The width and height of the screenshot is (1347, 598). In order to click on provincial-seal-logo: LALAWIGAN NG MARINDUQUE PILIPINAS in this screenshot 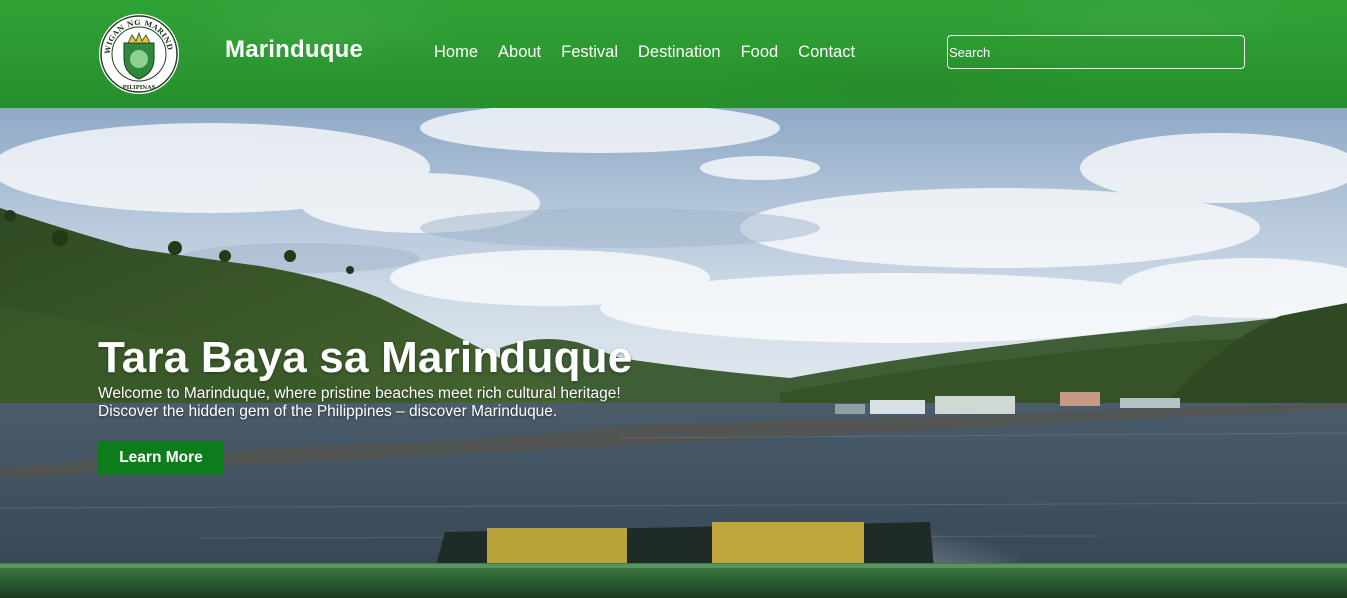, I will do `click(139, 54)`.